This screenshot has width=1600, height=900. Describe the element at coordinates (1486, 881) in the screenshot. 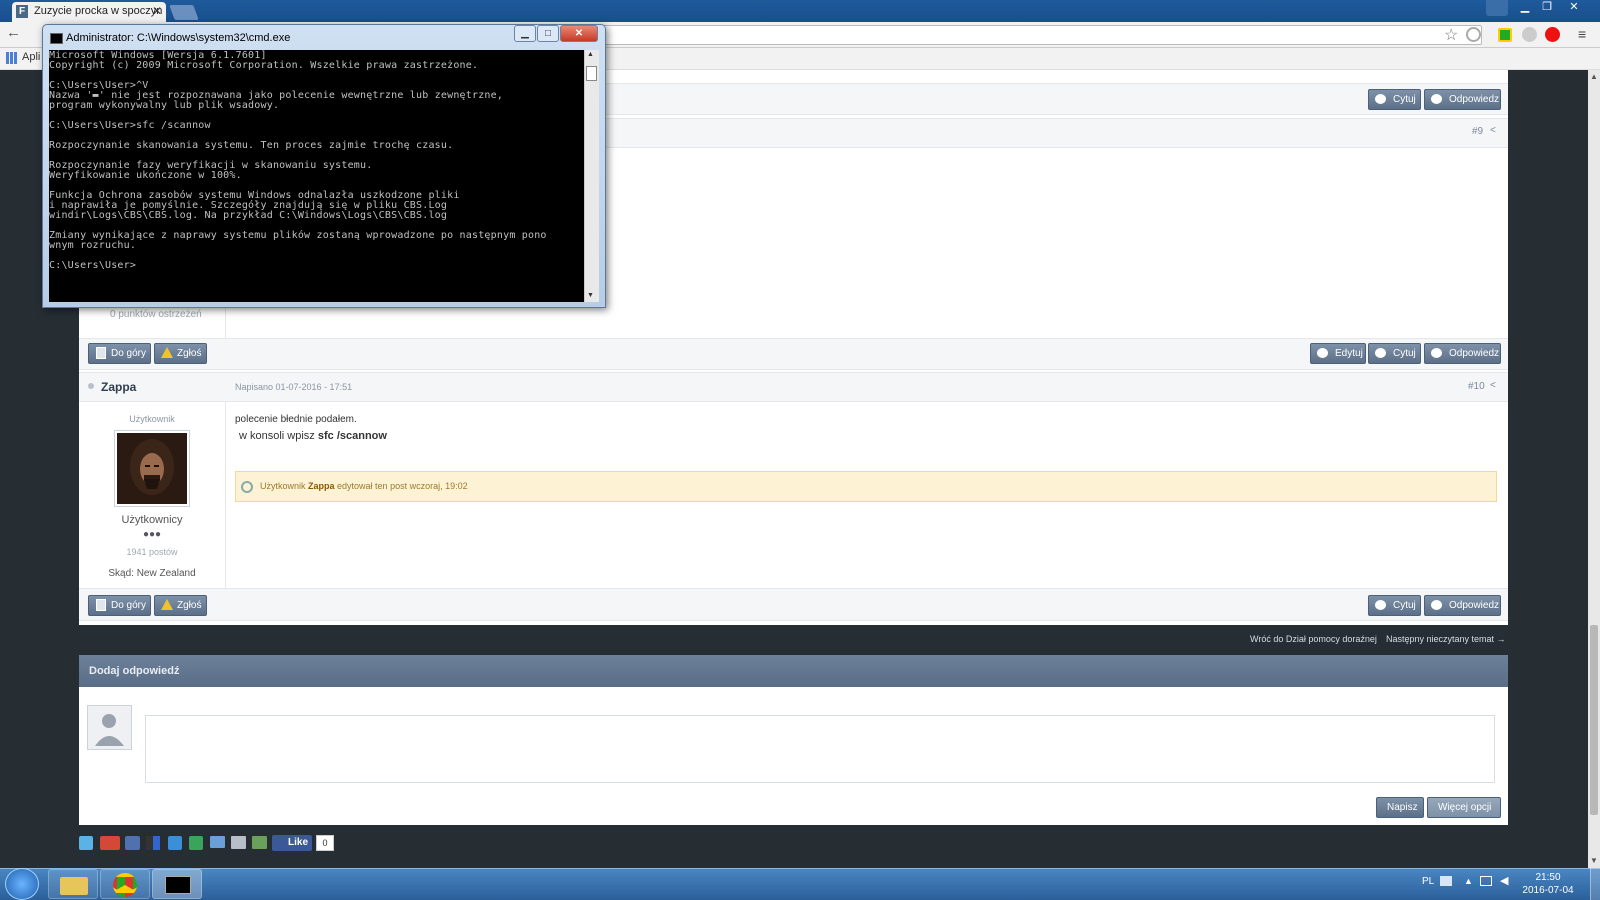

I see `network-icon` at that location.